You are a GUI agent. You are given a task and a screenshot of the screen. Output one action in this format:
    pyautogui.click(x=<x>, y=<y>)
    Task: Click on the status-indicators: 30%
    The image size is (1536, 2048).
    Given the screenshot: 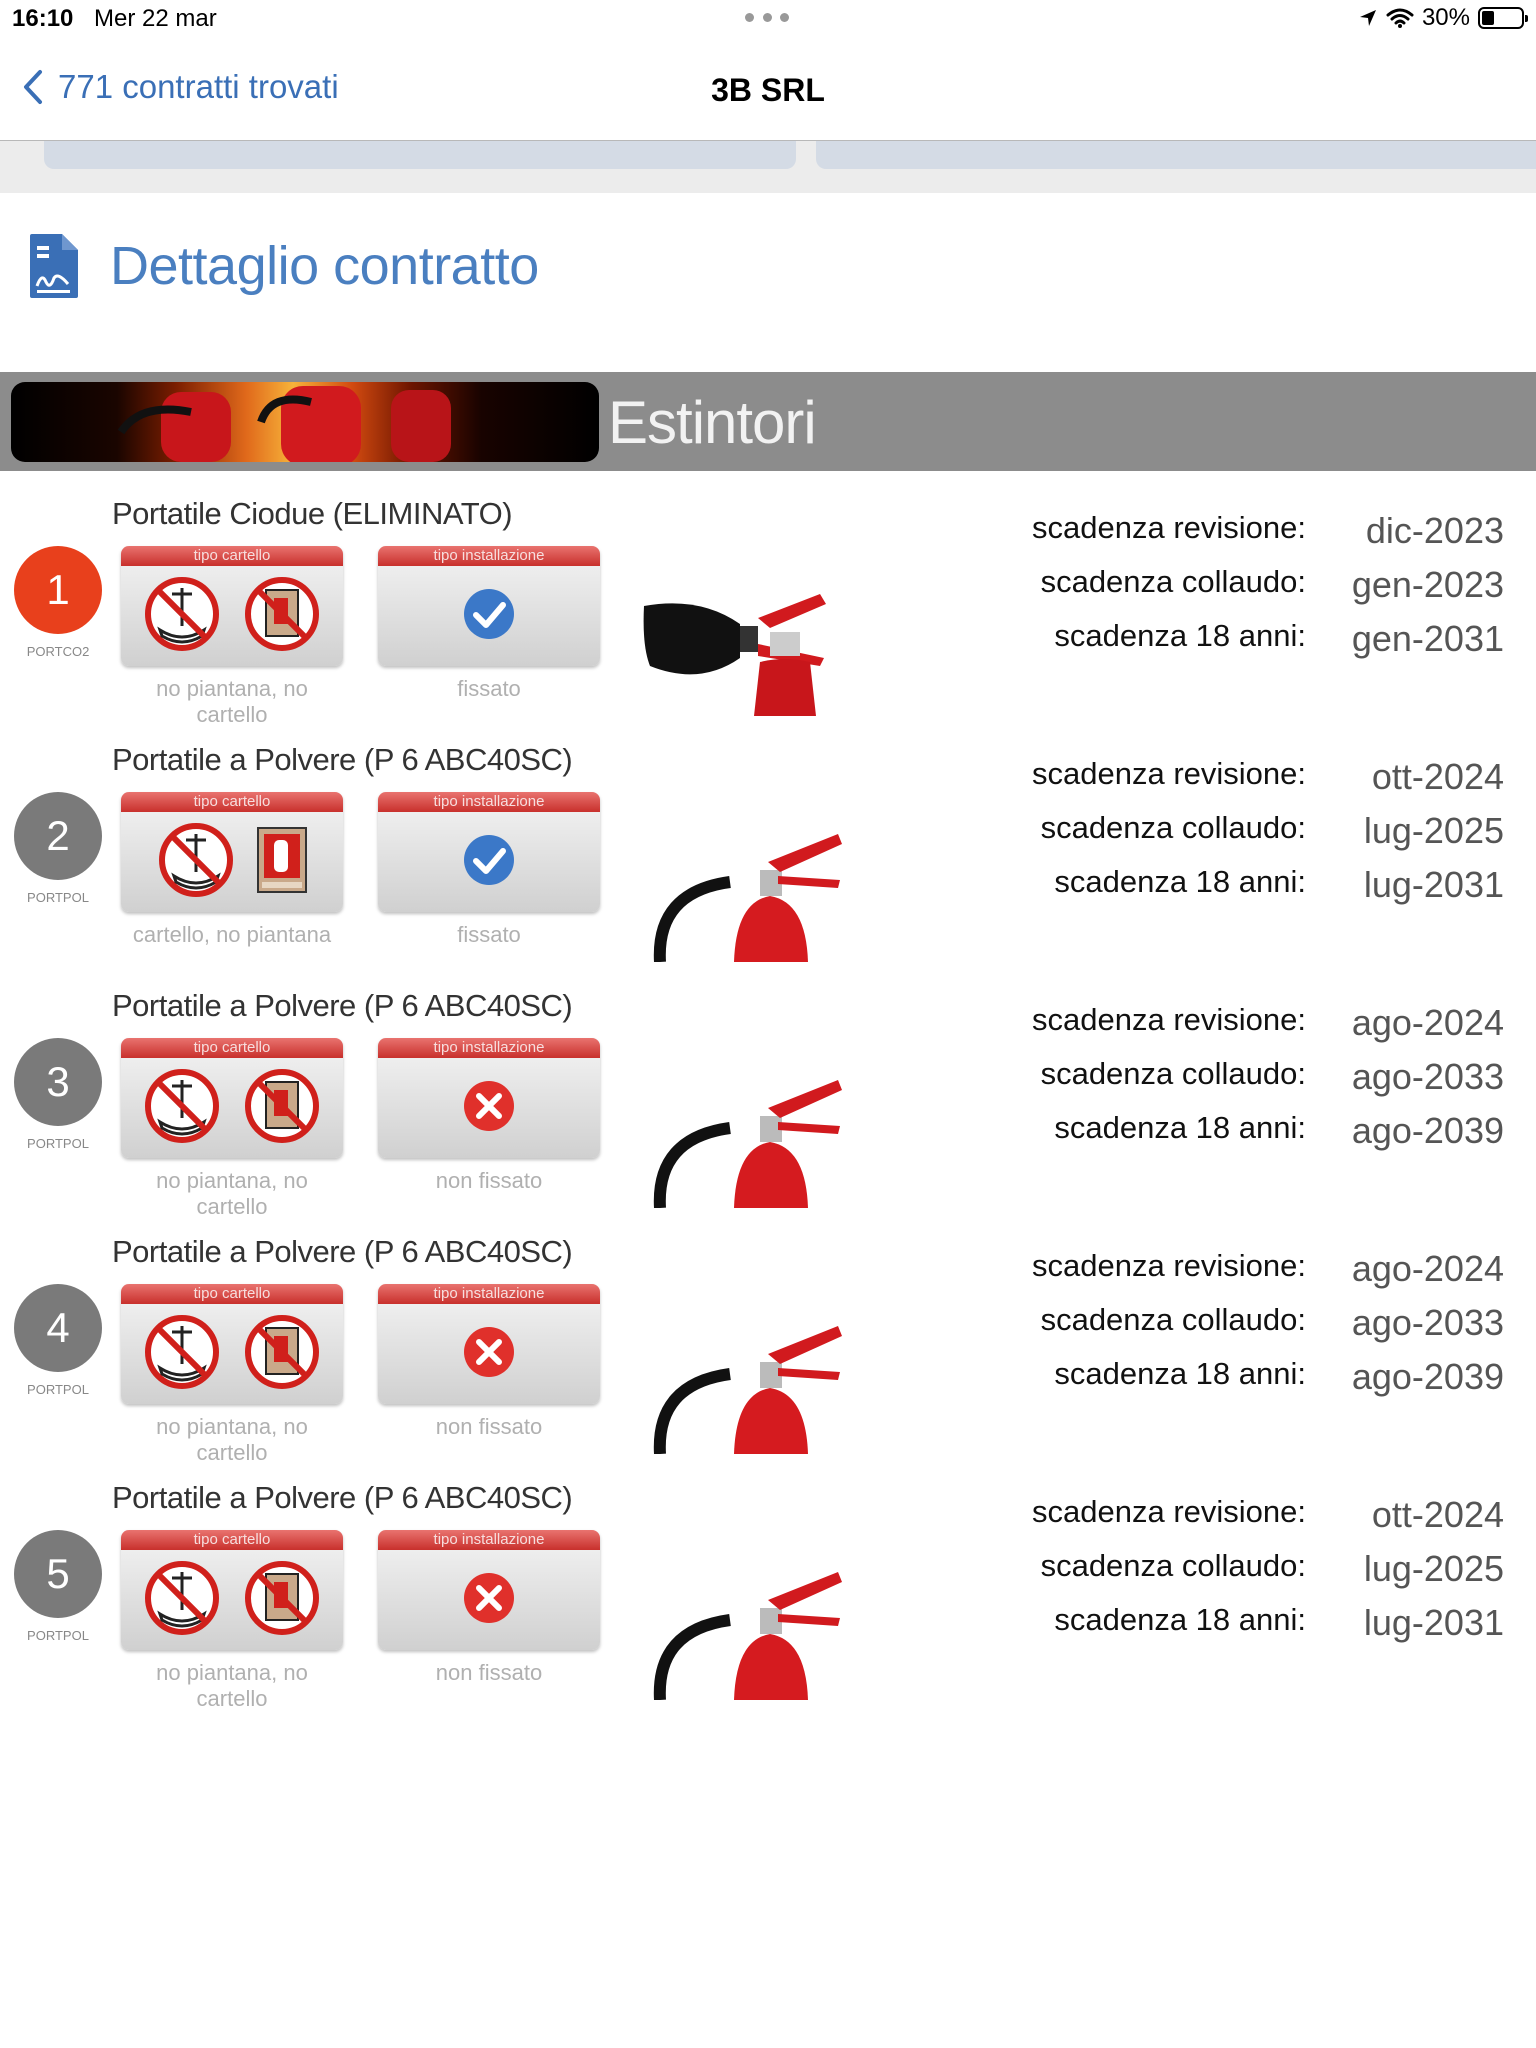 What is the action you would take?
    pyautogui.click(x=1443, y=18)
    